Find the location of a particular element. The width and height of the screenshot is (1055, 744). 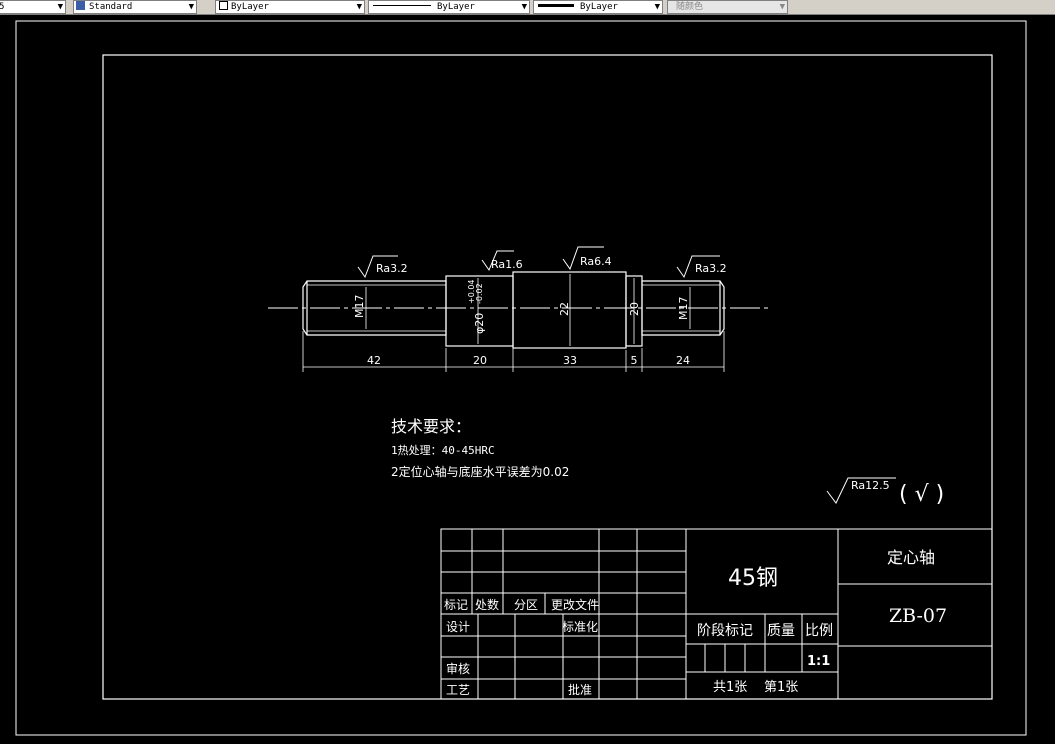

text-style-value: Standard is located at coordinates (111, 7).